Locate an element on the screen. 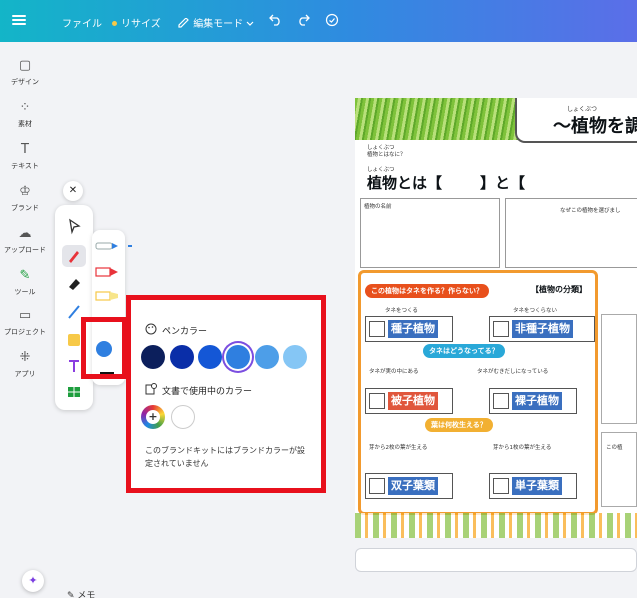 The height and width of the screenshot is (598, 637). right-info-box is located at coordinates (619, 369).